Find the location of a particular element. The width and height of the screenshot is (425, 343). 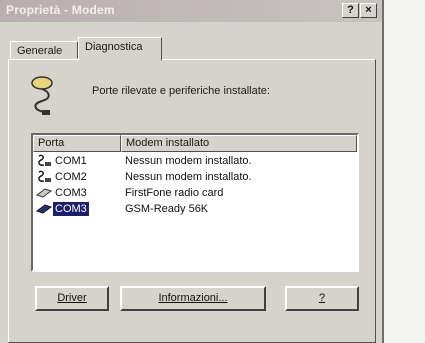

driver-button-label: Driver is located at coordinates (72, 298).